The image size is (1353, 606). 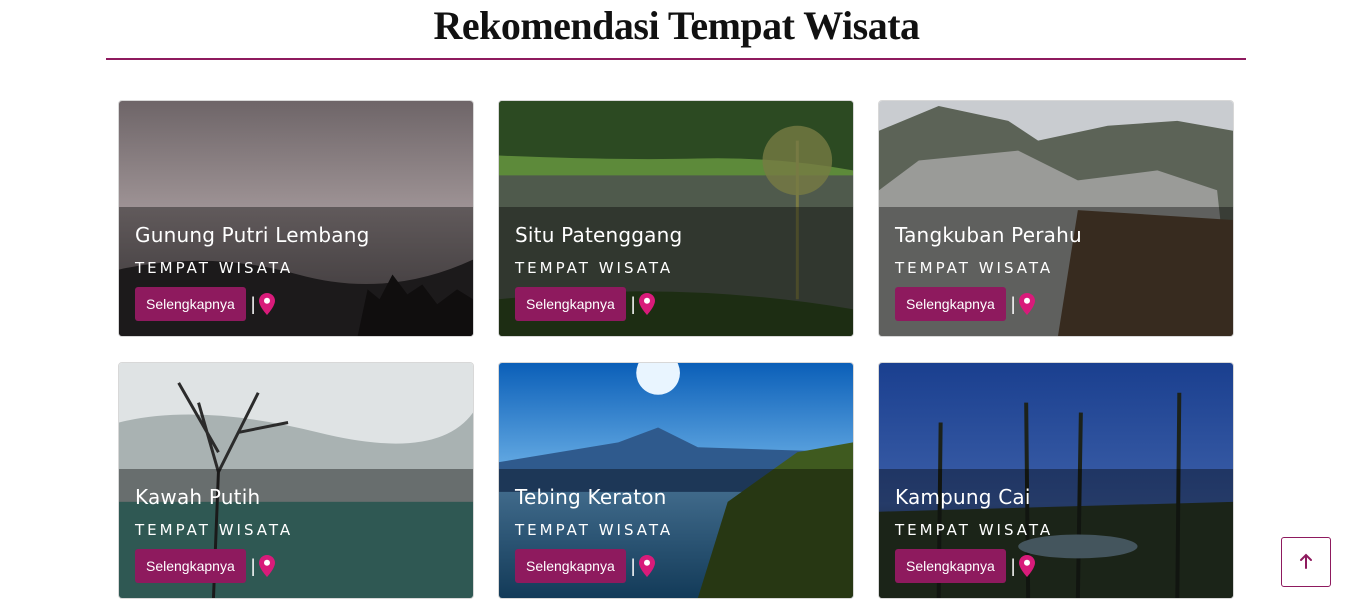 I want to click on page-title: Rekomendasi Tempat Wisata, so click(x=676, y=25).